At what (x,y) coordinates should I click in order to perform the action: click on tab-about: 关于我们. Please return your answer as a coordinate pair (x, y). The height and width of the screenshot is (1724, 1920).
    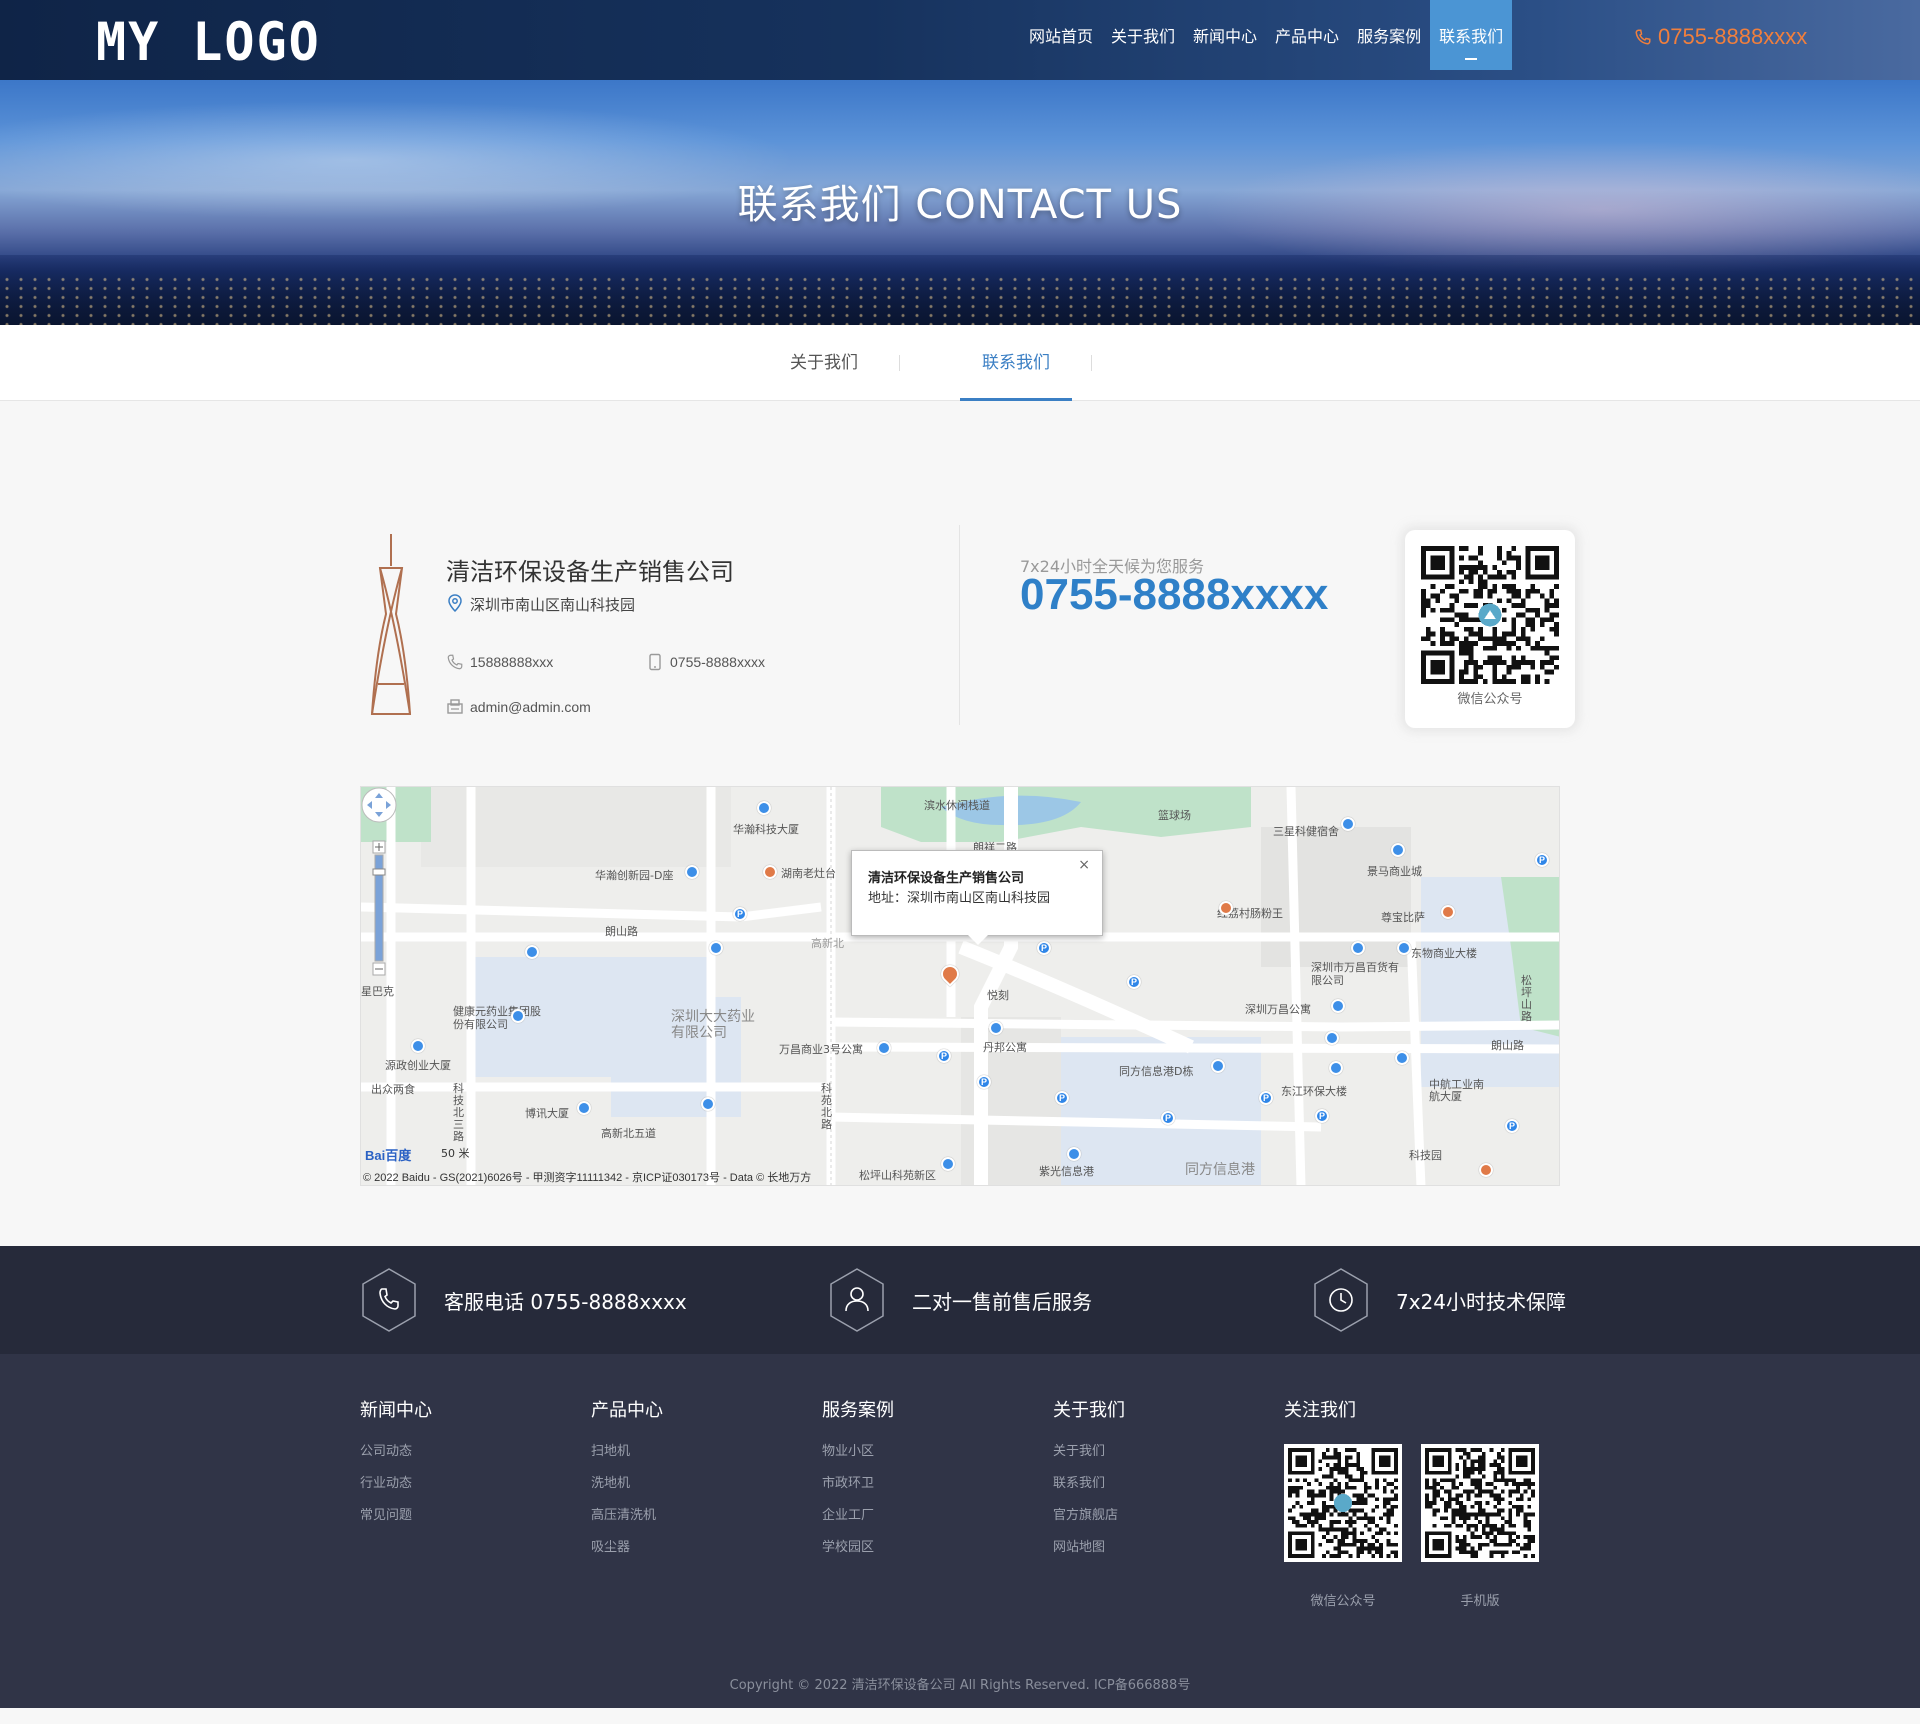
    Looking at the image, I should click on (824, 363).